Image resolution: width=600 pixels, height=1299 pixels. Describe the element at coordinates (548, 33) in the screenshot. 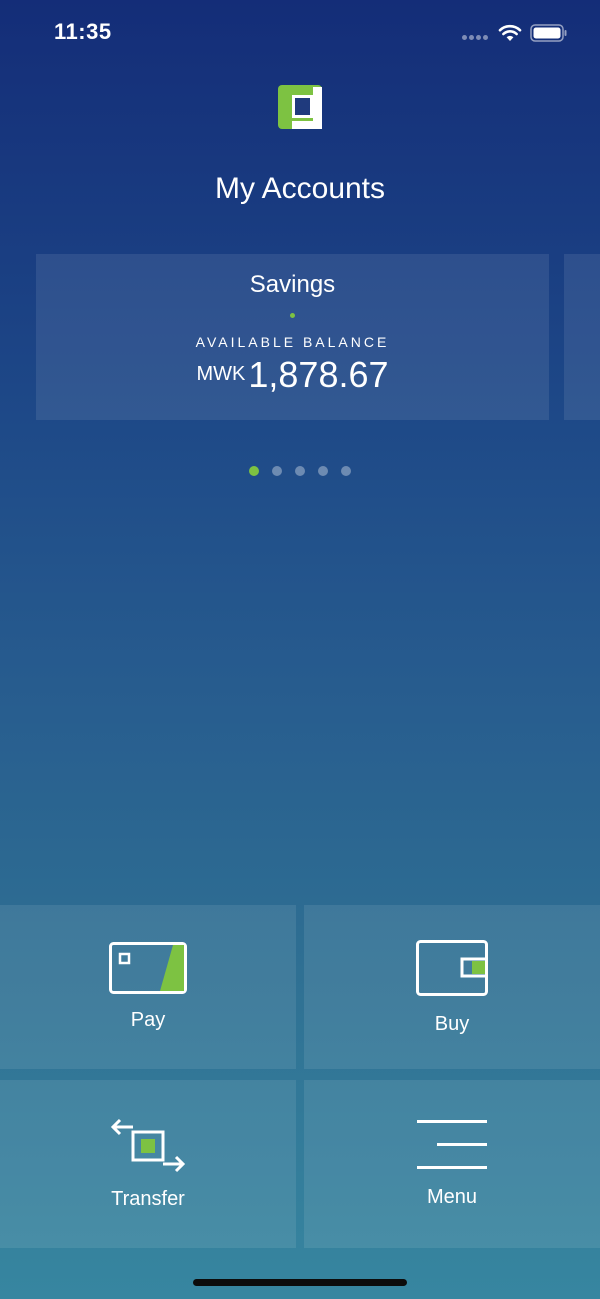

I see `battery-icon` at that location.